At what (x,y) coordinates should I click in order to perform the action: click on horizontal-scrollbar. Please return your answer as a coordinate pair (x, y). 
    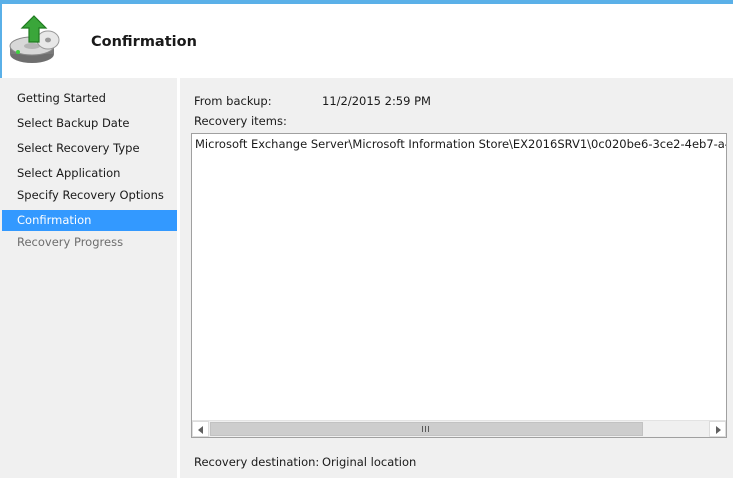
    Looking at the image, I should click on (459, 428).